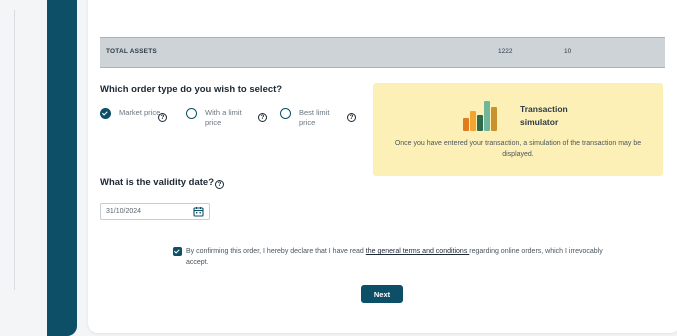 Image resolution: width=677 pixels, height=336 pixels. Describe the element at coordinates (140, 112) in the screenshot. I see `option-label-market: Market price` at that location.